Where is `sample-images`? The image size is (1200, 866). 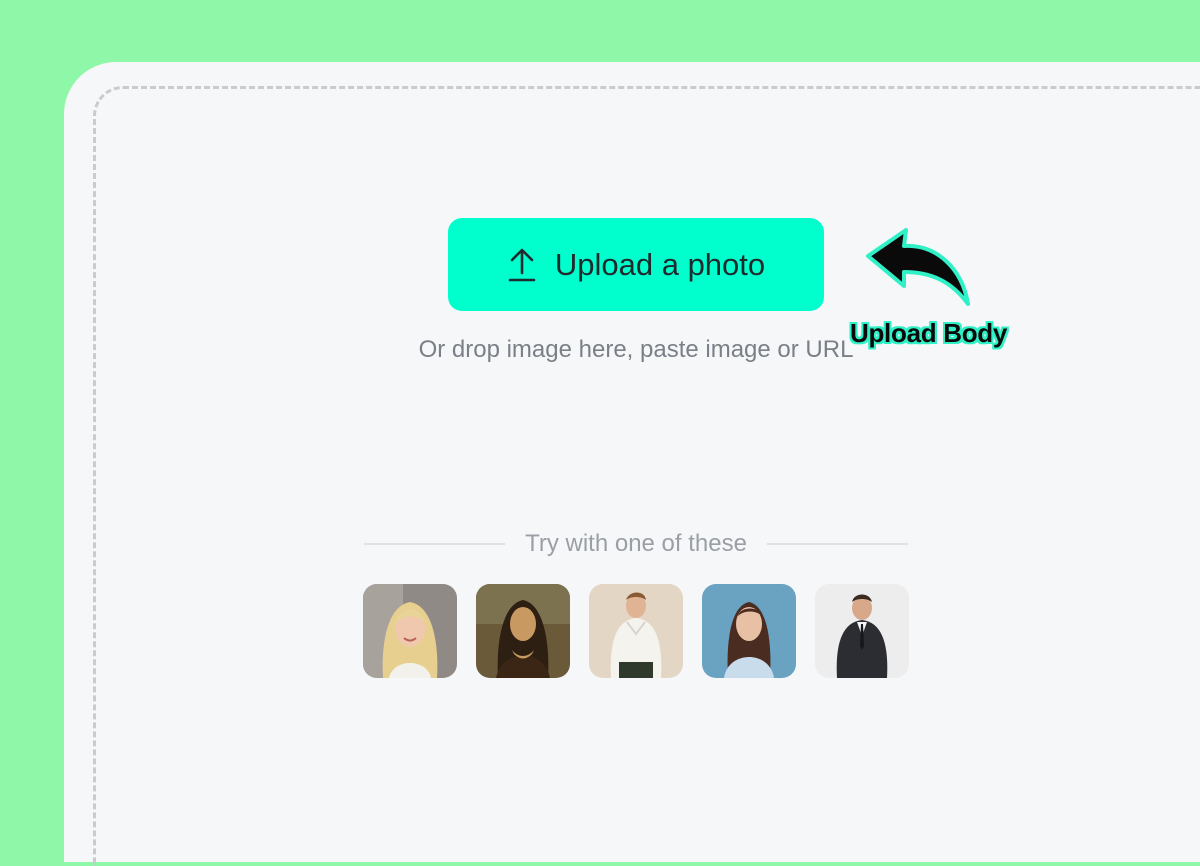
sample-images is located at coordinates (636, 631).